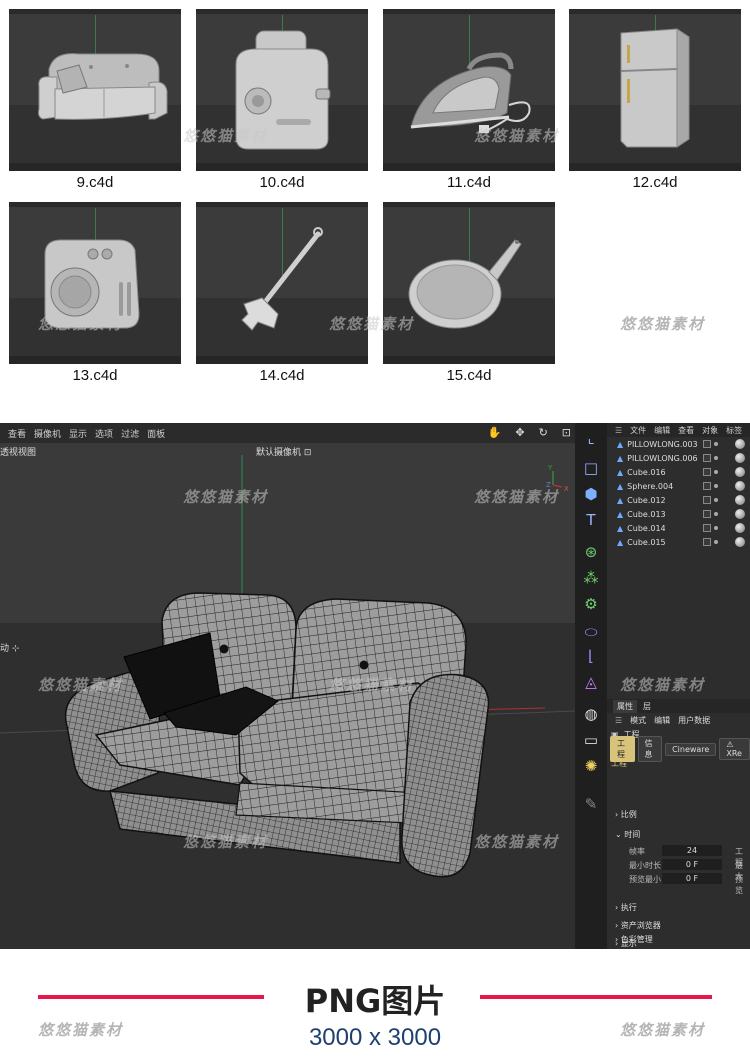  Describe the element at coordinates (678, 458) in the screenshot. I see `object-row: ▲ PILLOWLONG.006` at that location.